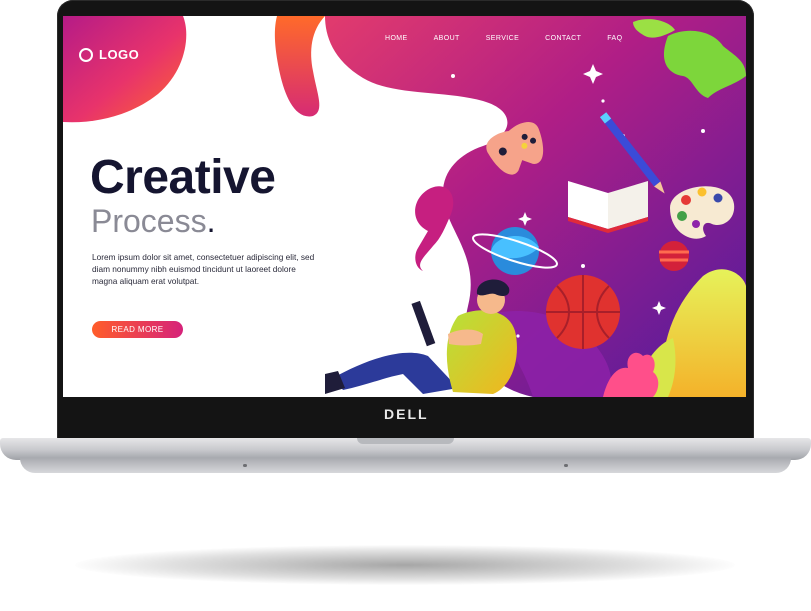 The height and width of the screenshot is (611, 811). I want to click on nav-service: SERVICE, so click(502, 38).